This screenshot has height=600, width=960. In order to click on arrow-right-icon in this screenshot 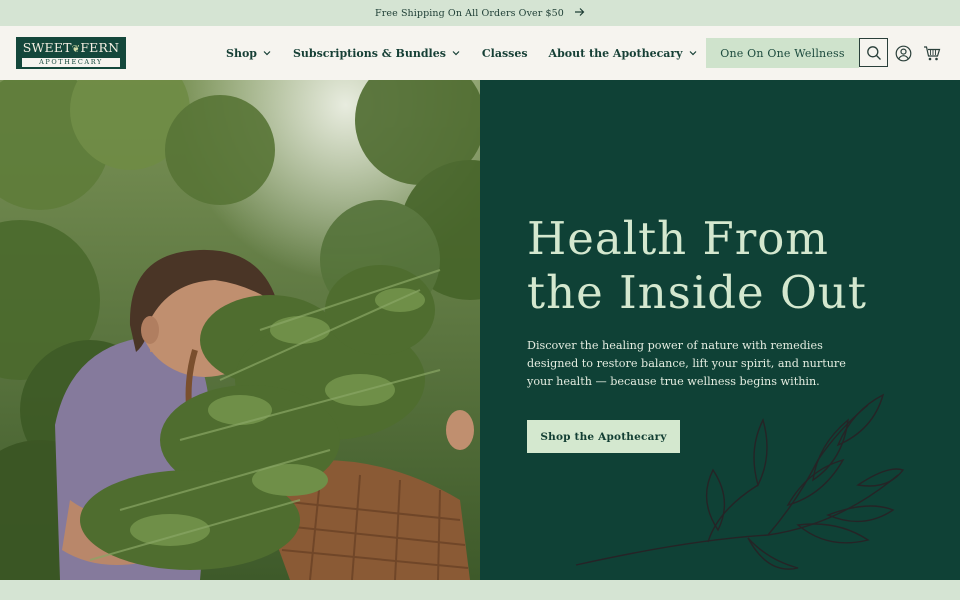, I will do `click(579, 13)`.